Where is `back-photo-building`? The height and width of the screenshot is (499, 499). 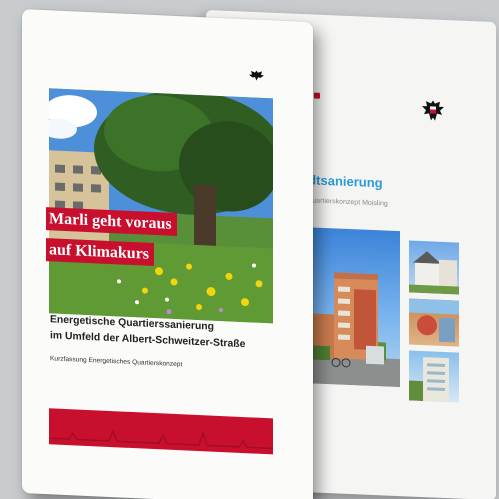 back-photo-building is located at coordinates (353, 307).